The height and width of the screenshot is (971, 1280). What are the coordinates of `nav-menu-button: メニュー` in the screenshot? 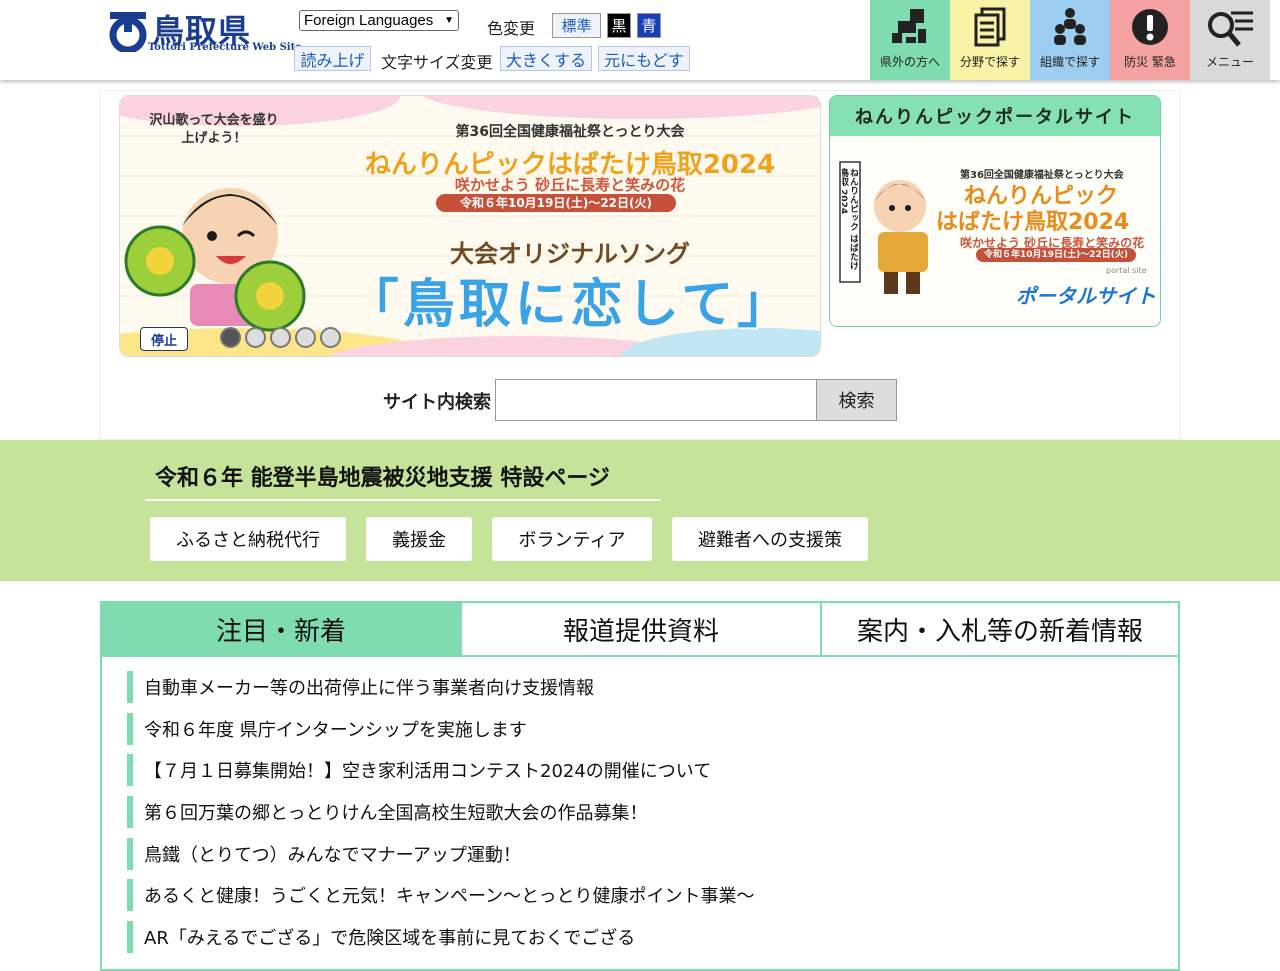 It's located at (1230, 40).